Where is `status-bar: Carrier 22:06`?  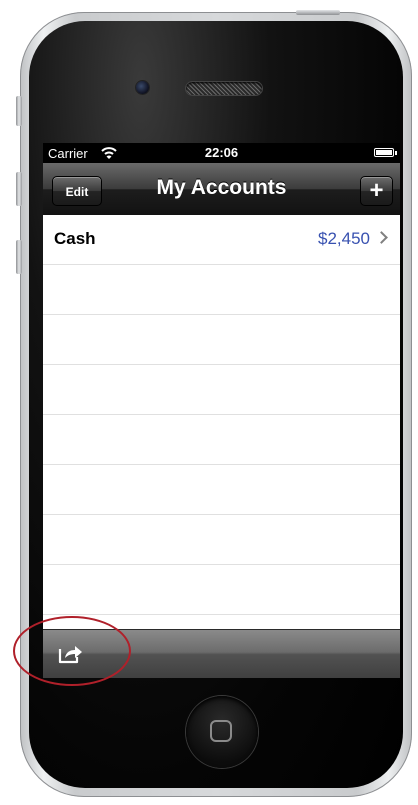 status-bar: Carrier 22:06 is located at coordinates (221, 153).